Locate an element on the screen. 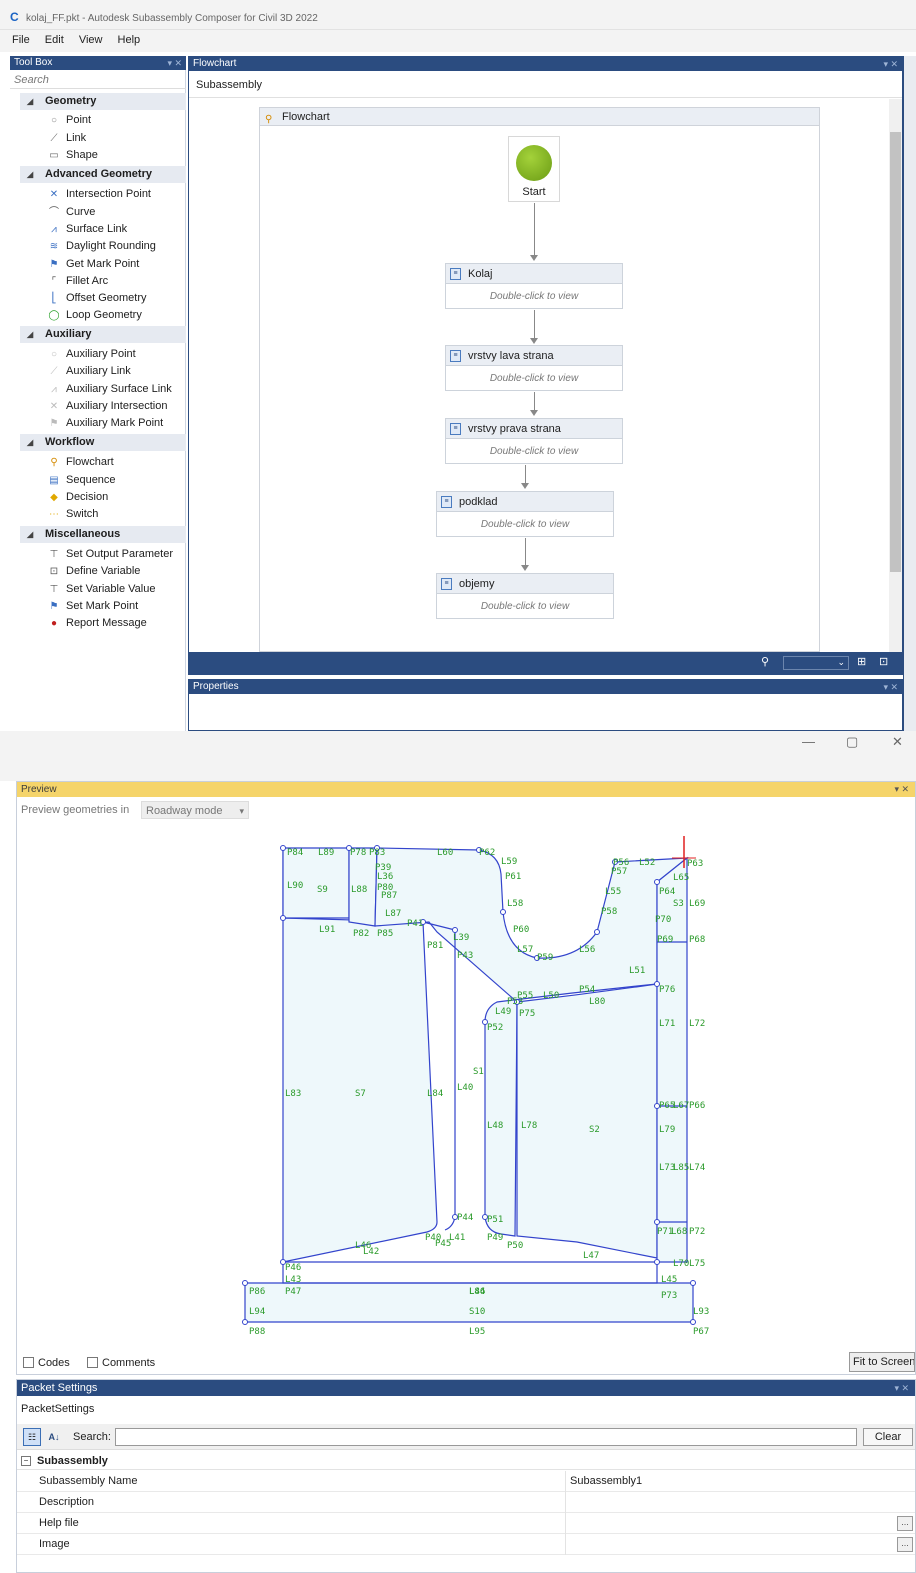  tool-shape: ▭ Shape is located at coordinates (72, 155).